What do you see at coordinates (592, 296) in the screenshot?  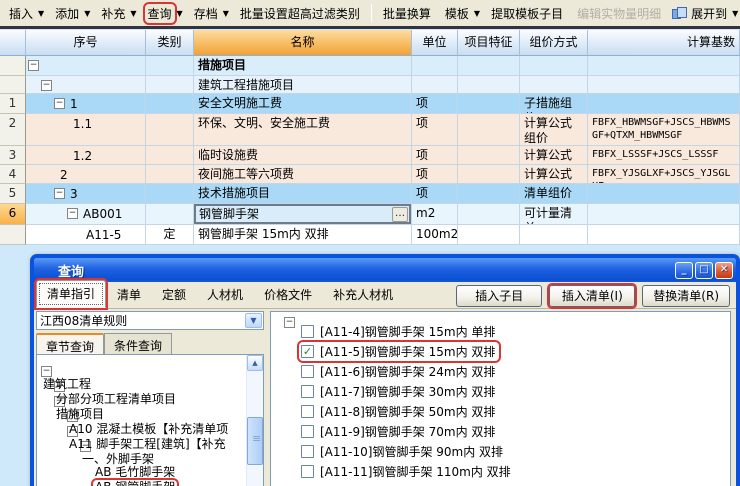 I see `button-插入清单(I): 插入清单(I)` at bounding box center [592, 296].